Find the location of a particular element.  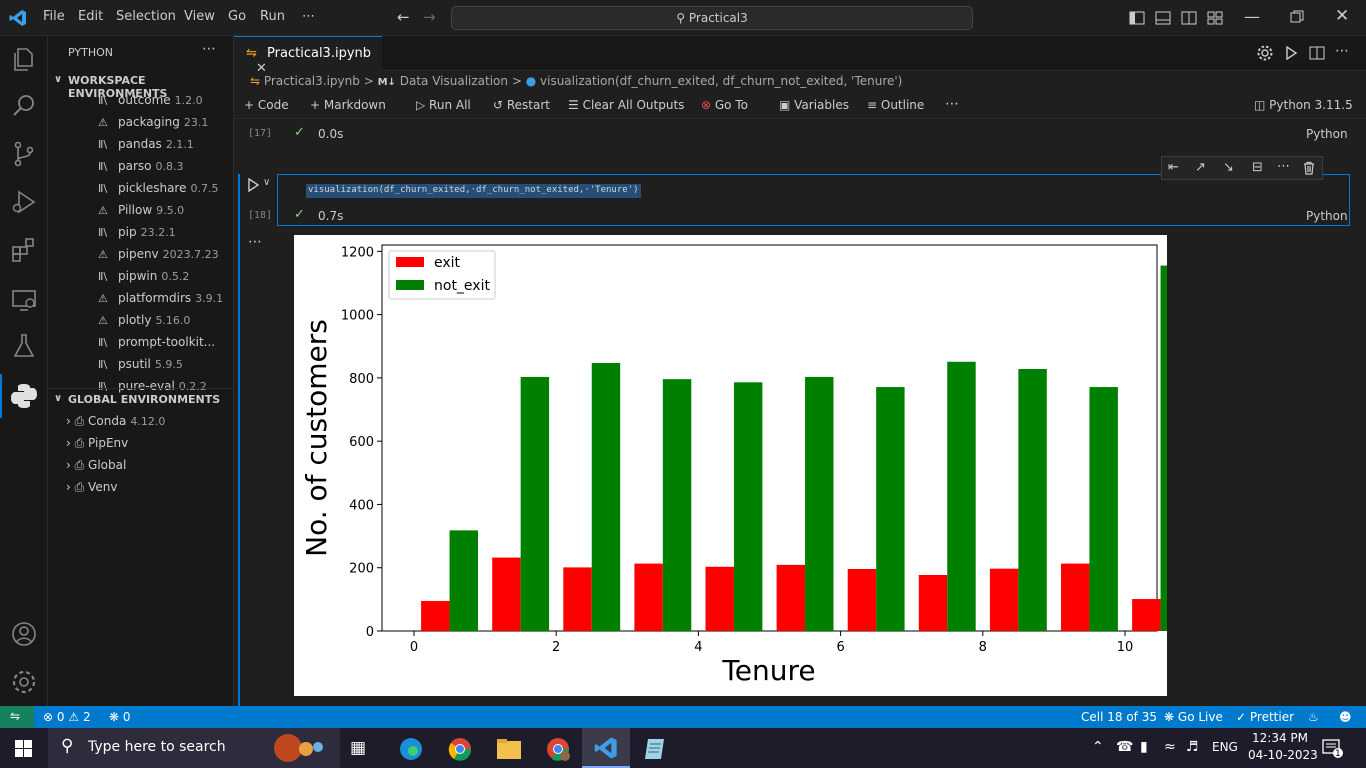

toggle-primary-sidebar-icon is located at coordinates (1137, 18).